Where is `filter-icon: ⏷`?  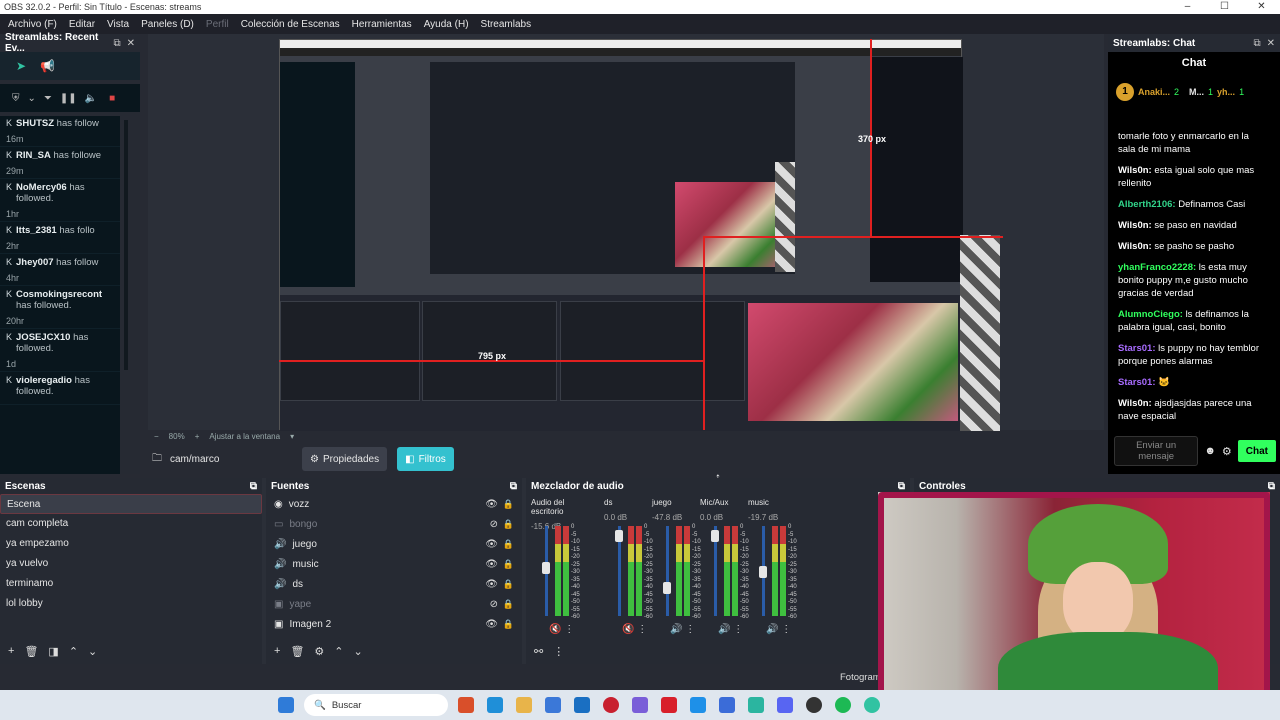 filter-icon: ⏷ is located at coordinates (48, 98).